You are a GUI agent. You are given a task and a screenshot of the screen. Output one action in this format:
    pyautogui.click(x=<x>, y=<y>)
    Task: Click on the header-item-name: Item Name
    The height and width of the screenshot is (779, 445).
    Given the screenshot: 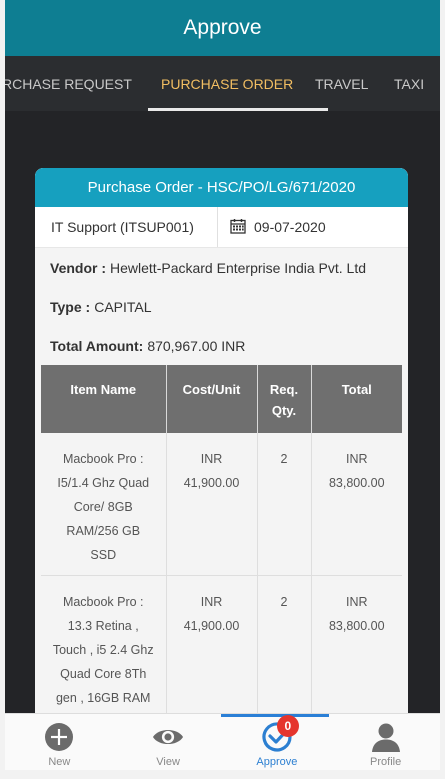 What is the action you would take?
    pyautogui.click(x=104, y=399)
    